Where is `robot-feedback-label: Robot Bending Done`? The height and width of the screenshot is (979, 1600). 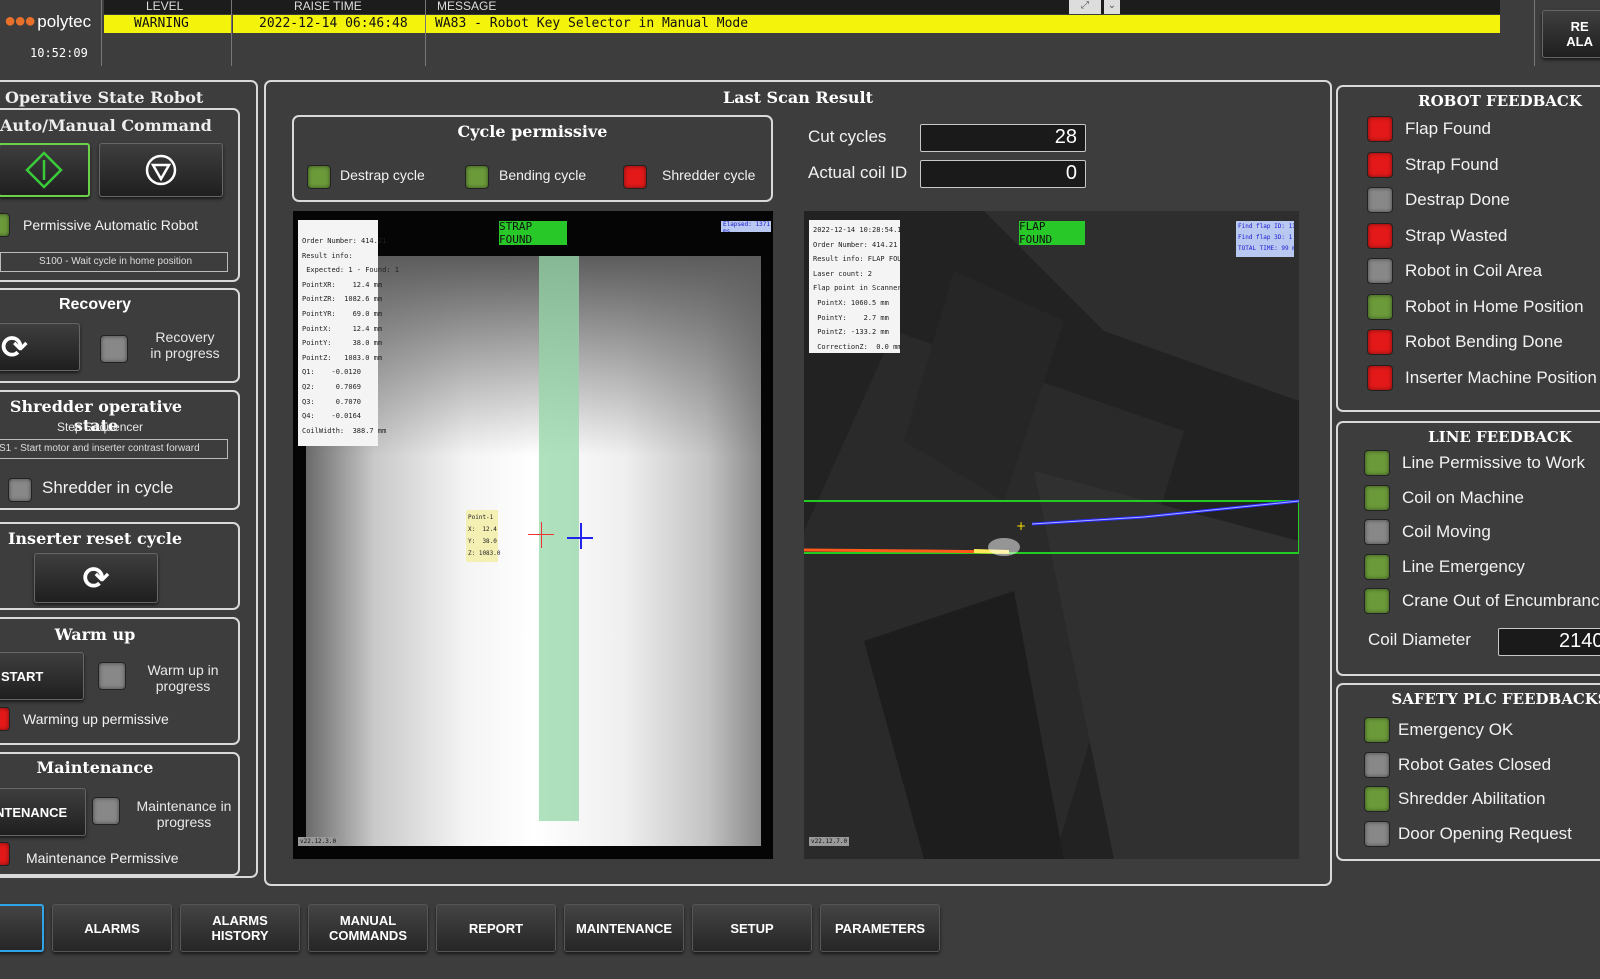 robot-feedback-label: Robot Bending Done is located at coordinates (1484, 341).